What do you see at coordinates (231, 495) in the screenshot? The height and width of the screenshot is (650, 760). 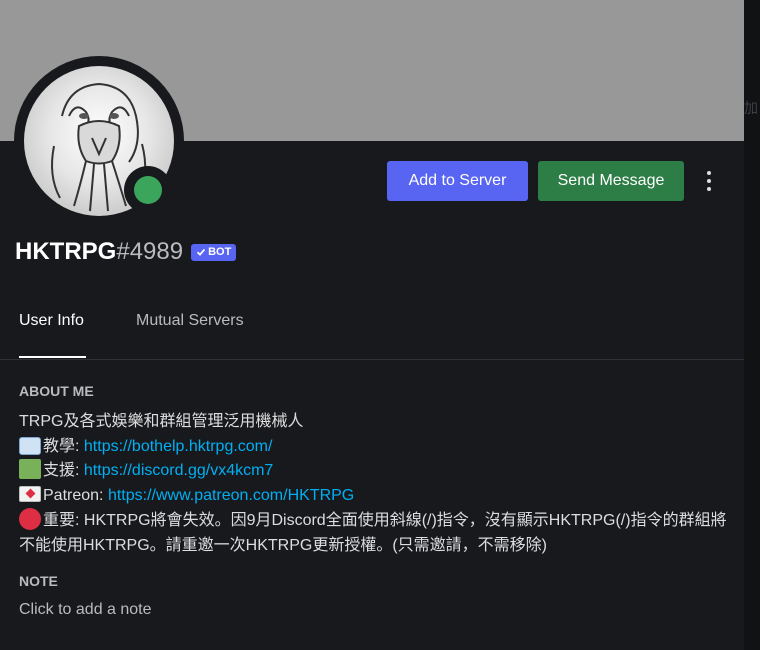 I see `patreon-link: https://www.patreon.com/HKTRPG` at bounding box center [231, 495].